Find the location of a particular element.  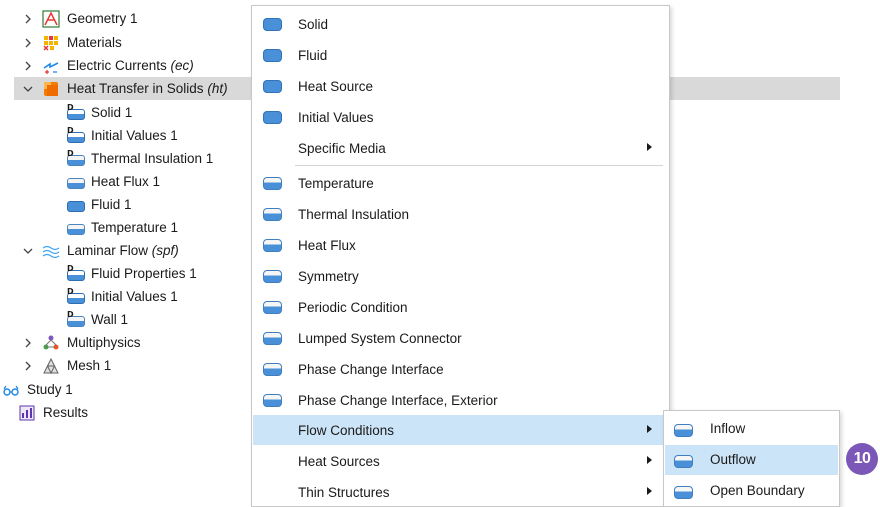

tree-node-label: Mesh 1 is located at coordinates (89, 365).